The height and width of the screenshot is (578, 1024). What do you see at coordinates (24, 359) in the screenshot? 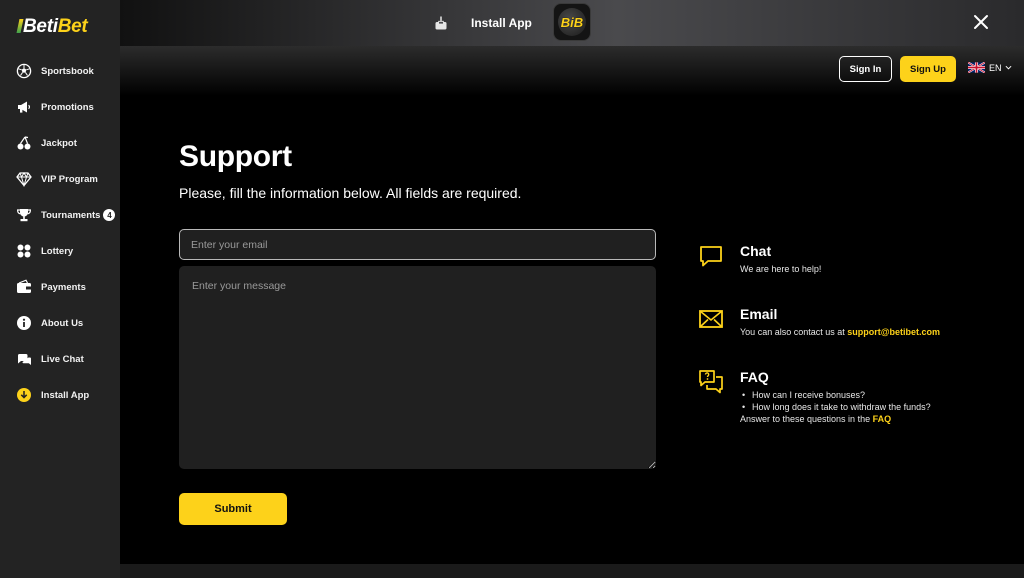
I see `chat-bubbles-icon` at bounding box center [24, 359].